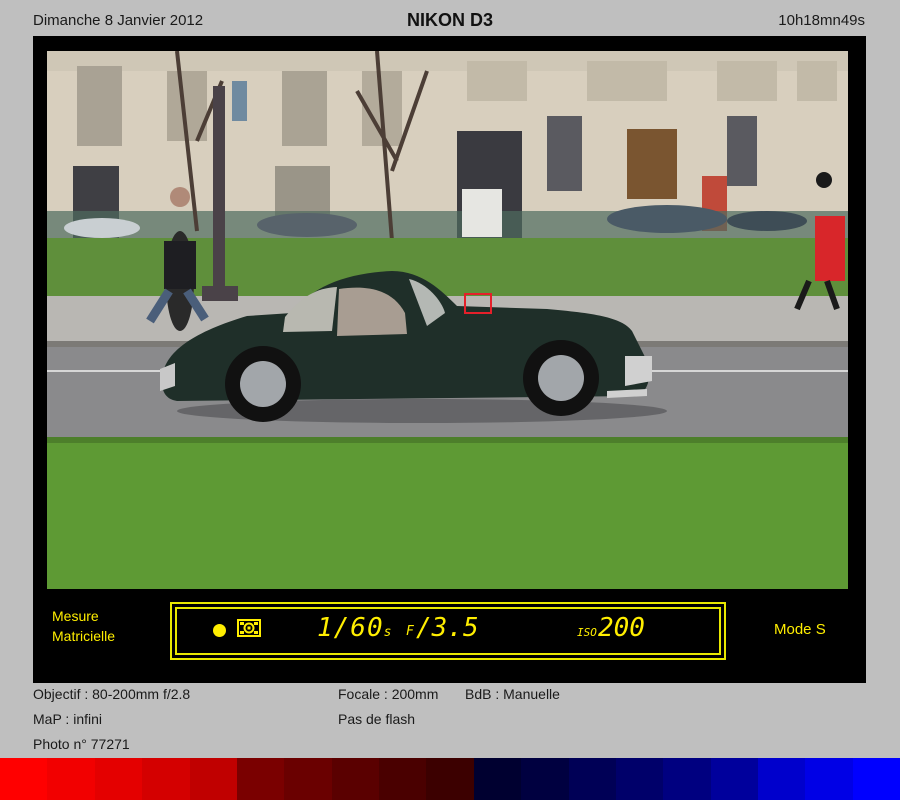 This screenshot has height=800, width=900. What do you see at coordinates (75, 616) in the screenshot?
I see `metering-label-line1: Mesure` at bounding box center [75, 616].